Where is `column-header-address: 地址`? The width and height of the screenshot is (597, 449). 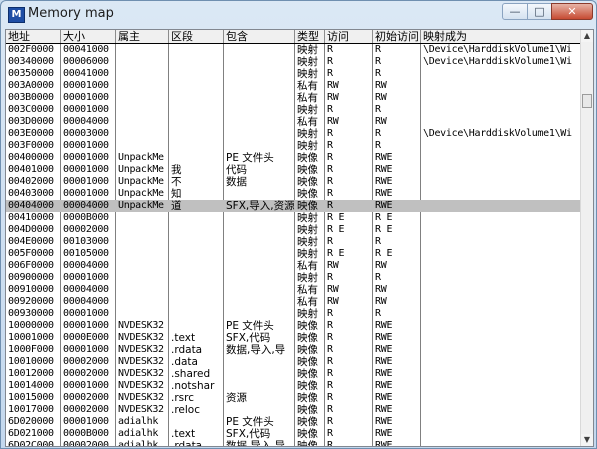
column-header-address: 地址 is located at coordinates (33, 36).